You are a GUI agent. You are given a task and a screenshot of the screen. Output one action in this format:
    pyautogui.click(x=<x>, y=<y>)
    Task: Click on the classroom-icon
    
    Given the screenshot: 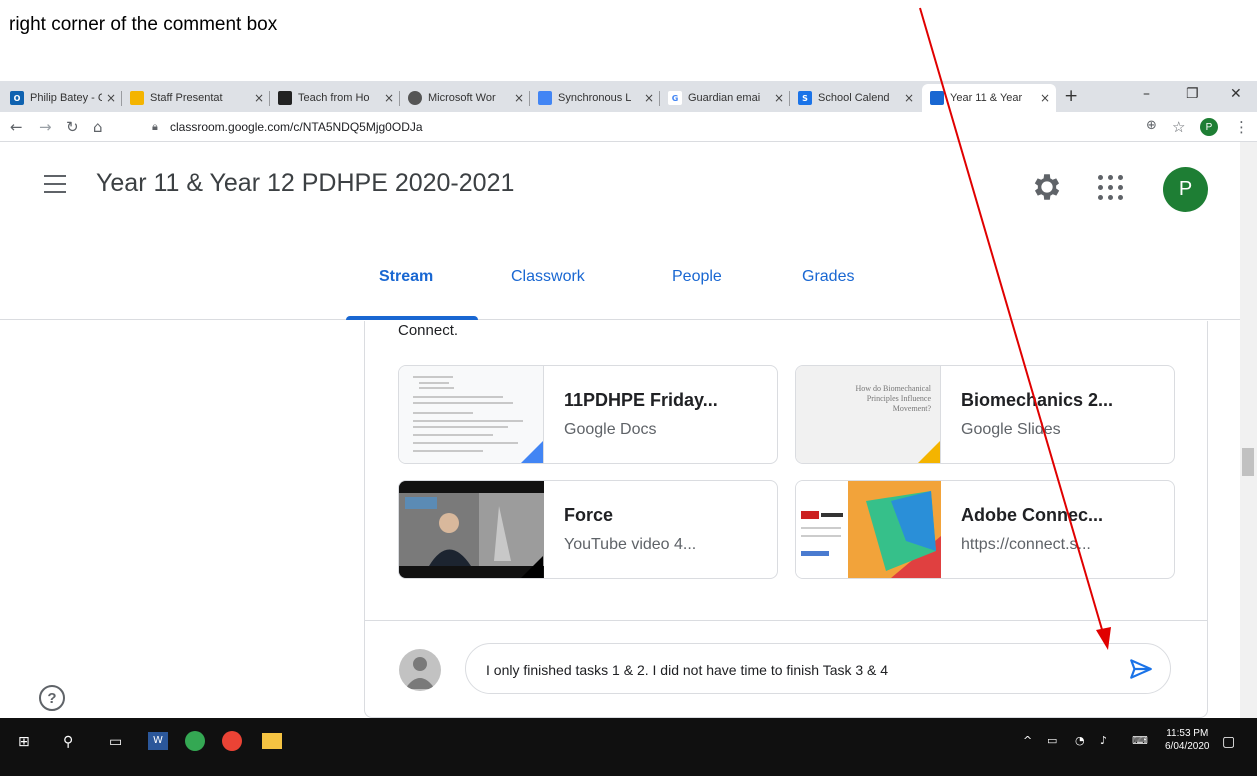 What is the action you would take?
    pyautogui.click(x=937, y=98)
    